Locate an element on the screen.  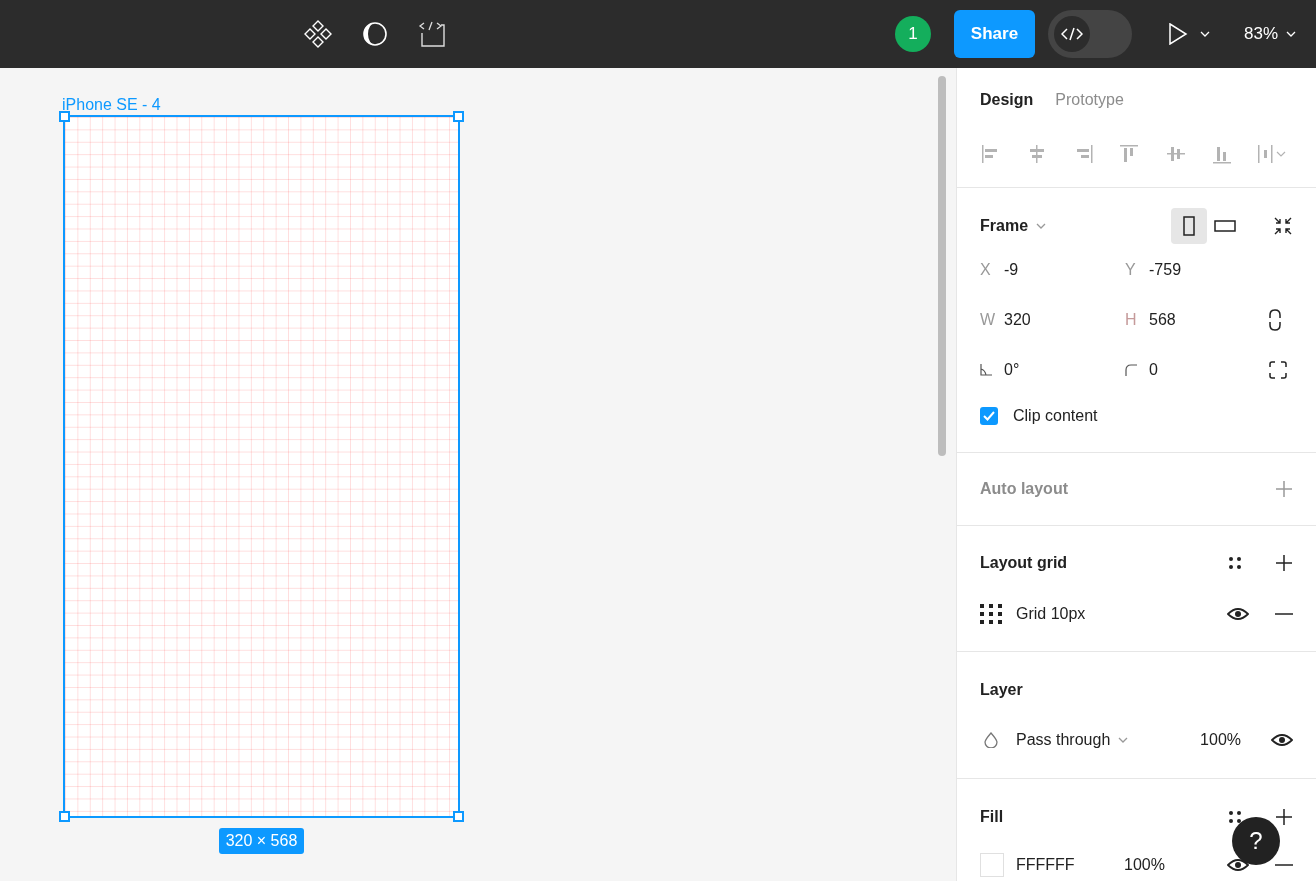
field-value: -9 is located at coordinates (1011, 270).